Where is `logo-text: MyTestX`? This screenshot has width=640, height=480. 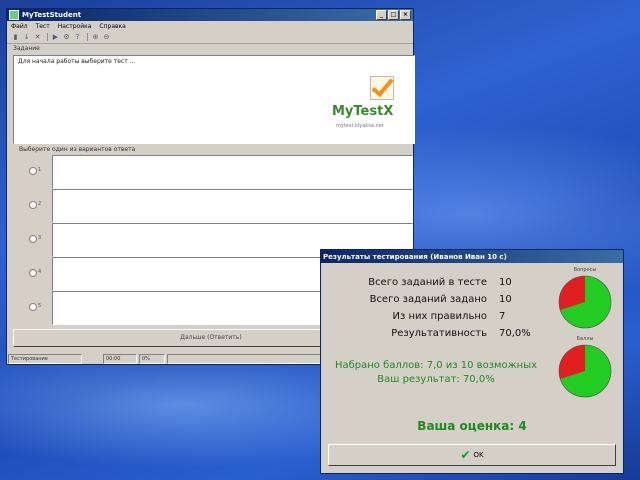
logo-text: MyTestX is located at coordinates (363, 111).